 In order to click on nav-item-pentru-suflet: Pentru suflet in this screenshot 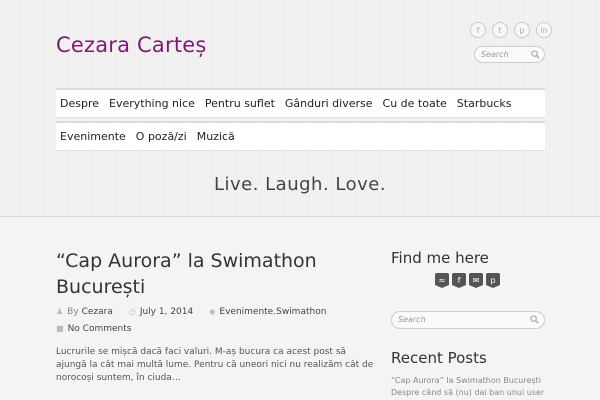, I will do `click(240, 103)`.